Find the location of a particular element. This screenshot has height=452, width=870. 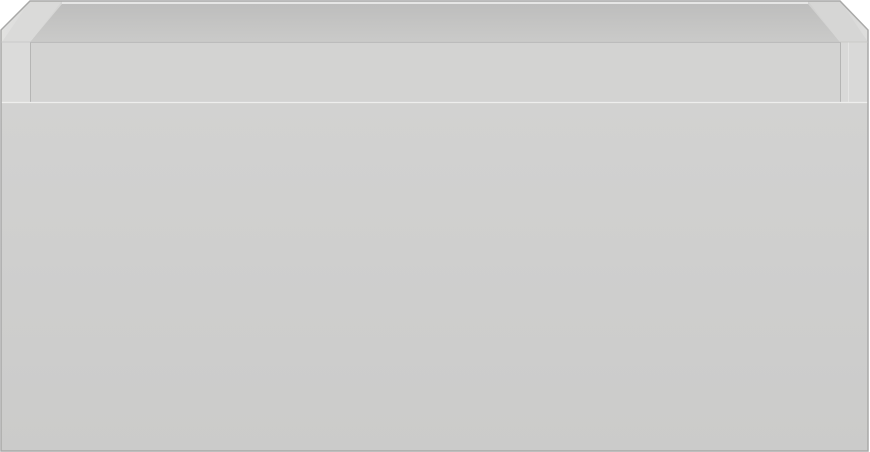

drawer-inner-back-wall is located at coordinates (435, 22).